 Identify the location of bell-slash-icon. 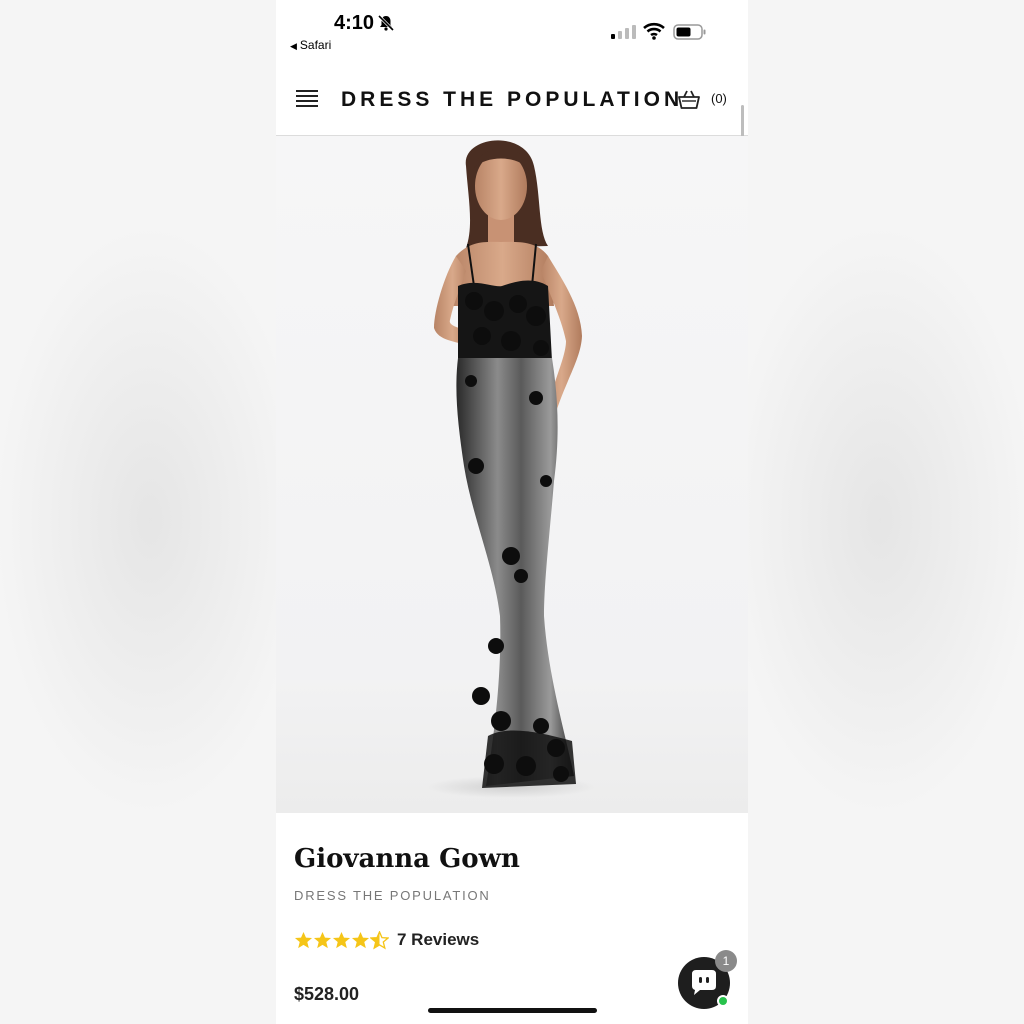
(386, 23).